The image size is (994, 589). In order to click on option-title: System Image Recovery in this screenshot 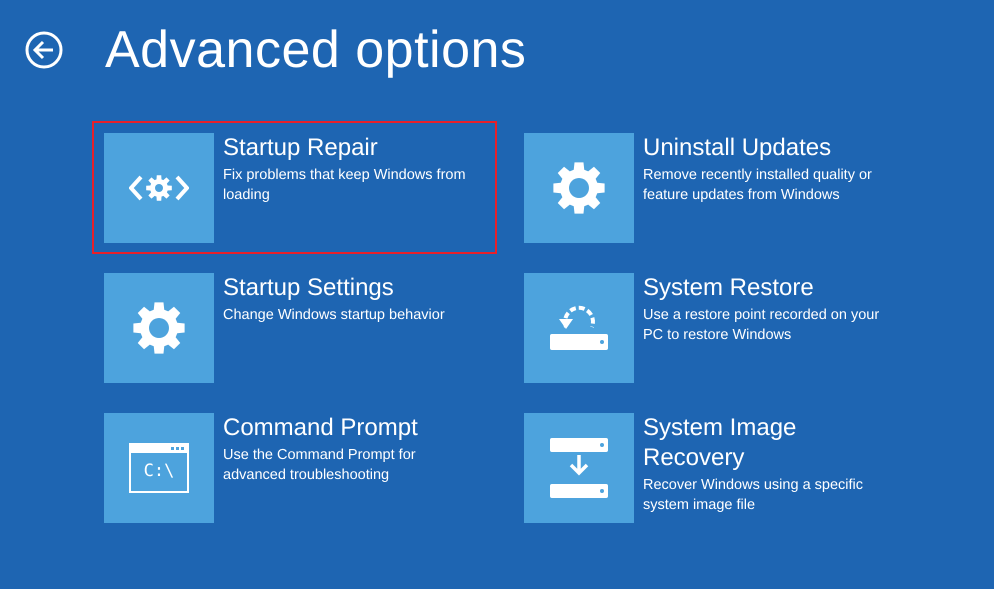, I will do `click(720, 443)`.